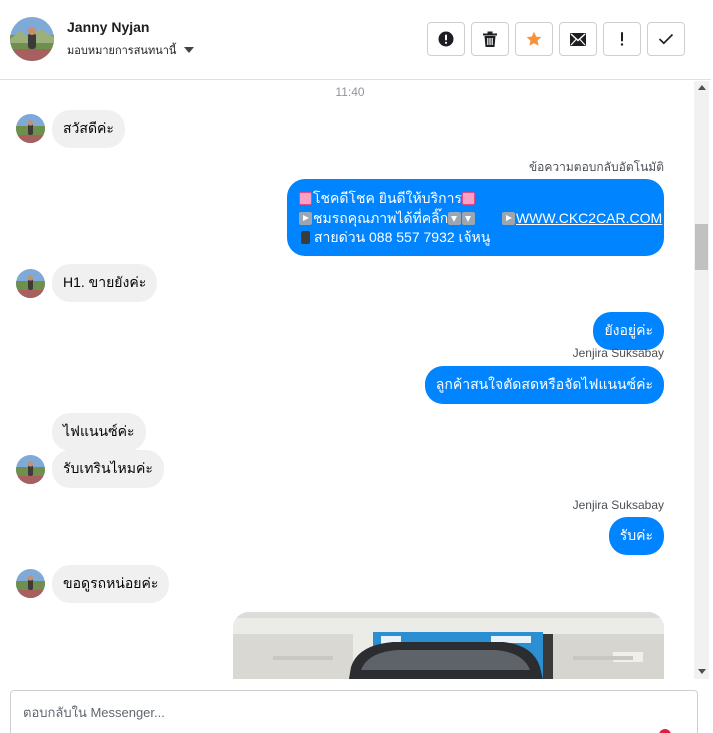 This screenshot has height=733, width=713. I want to click on alert-circle-icon, so click(446, 39).